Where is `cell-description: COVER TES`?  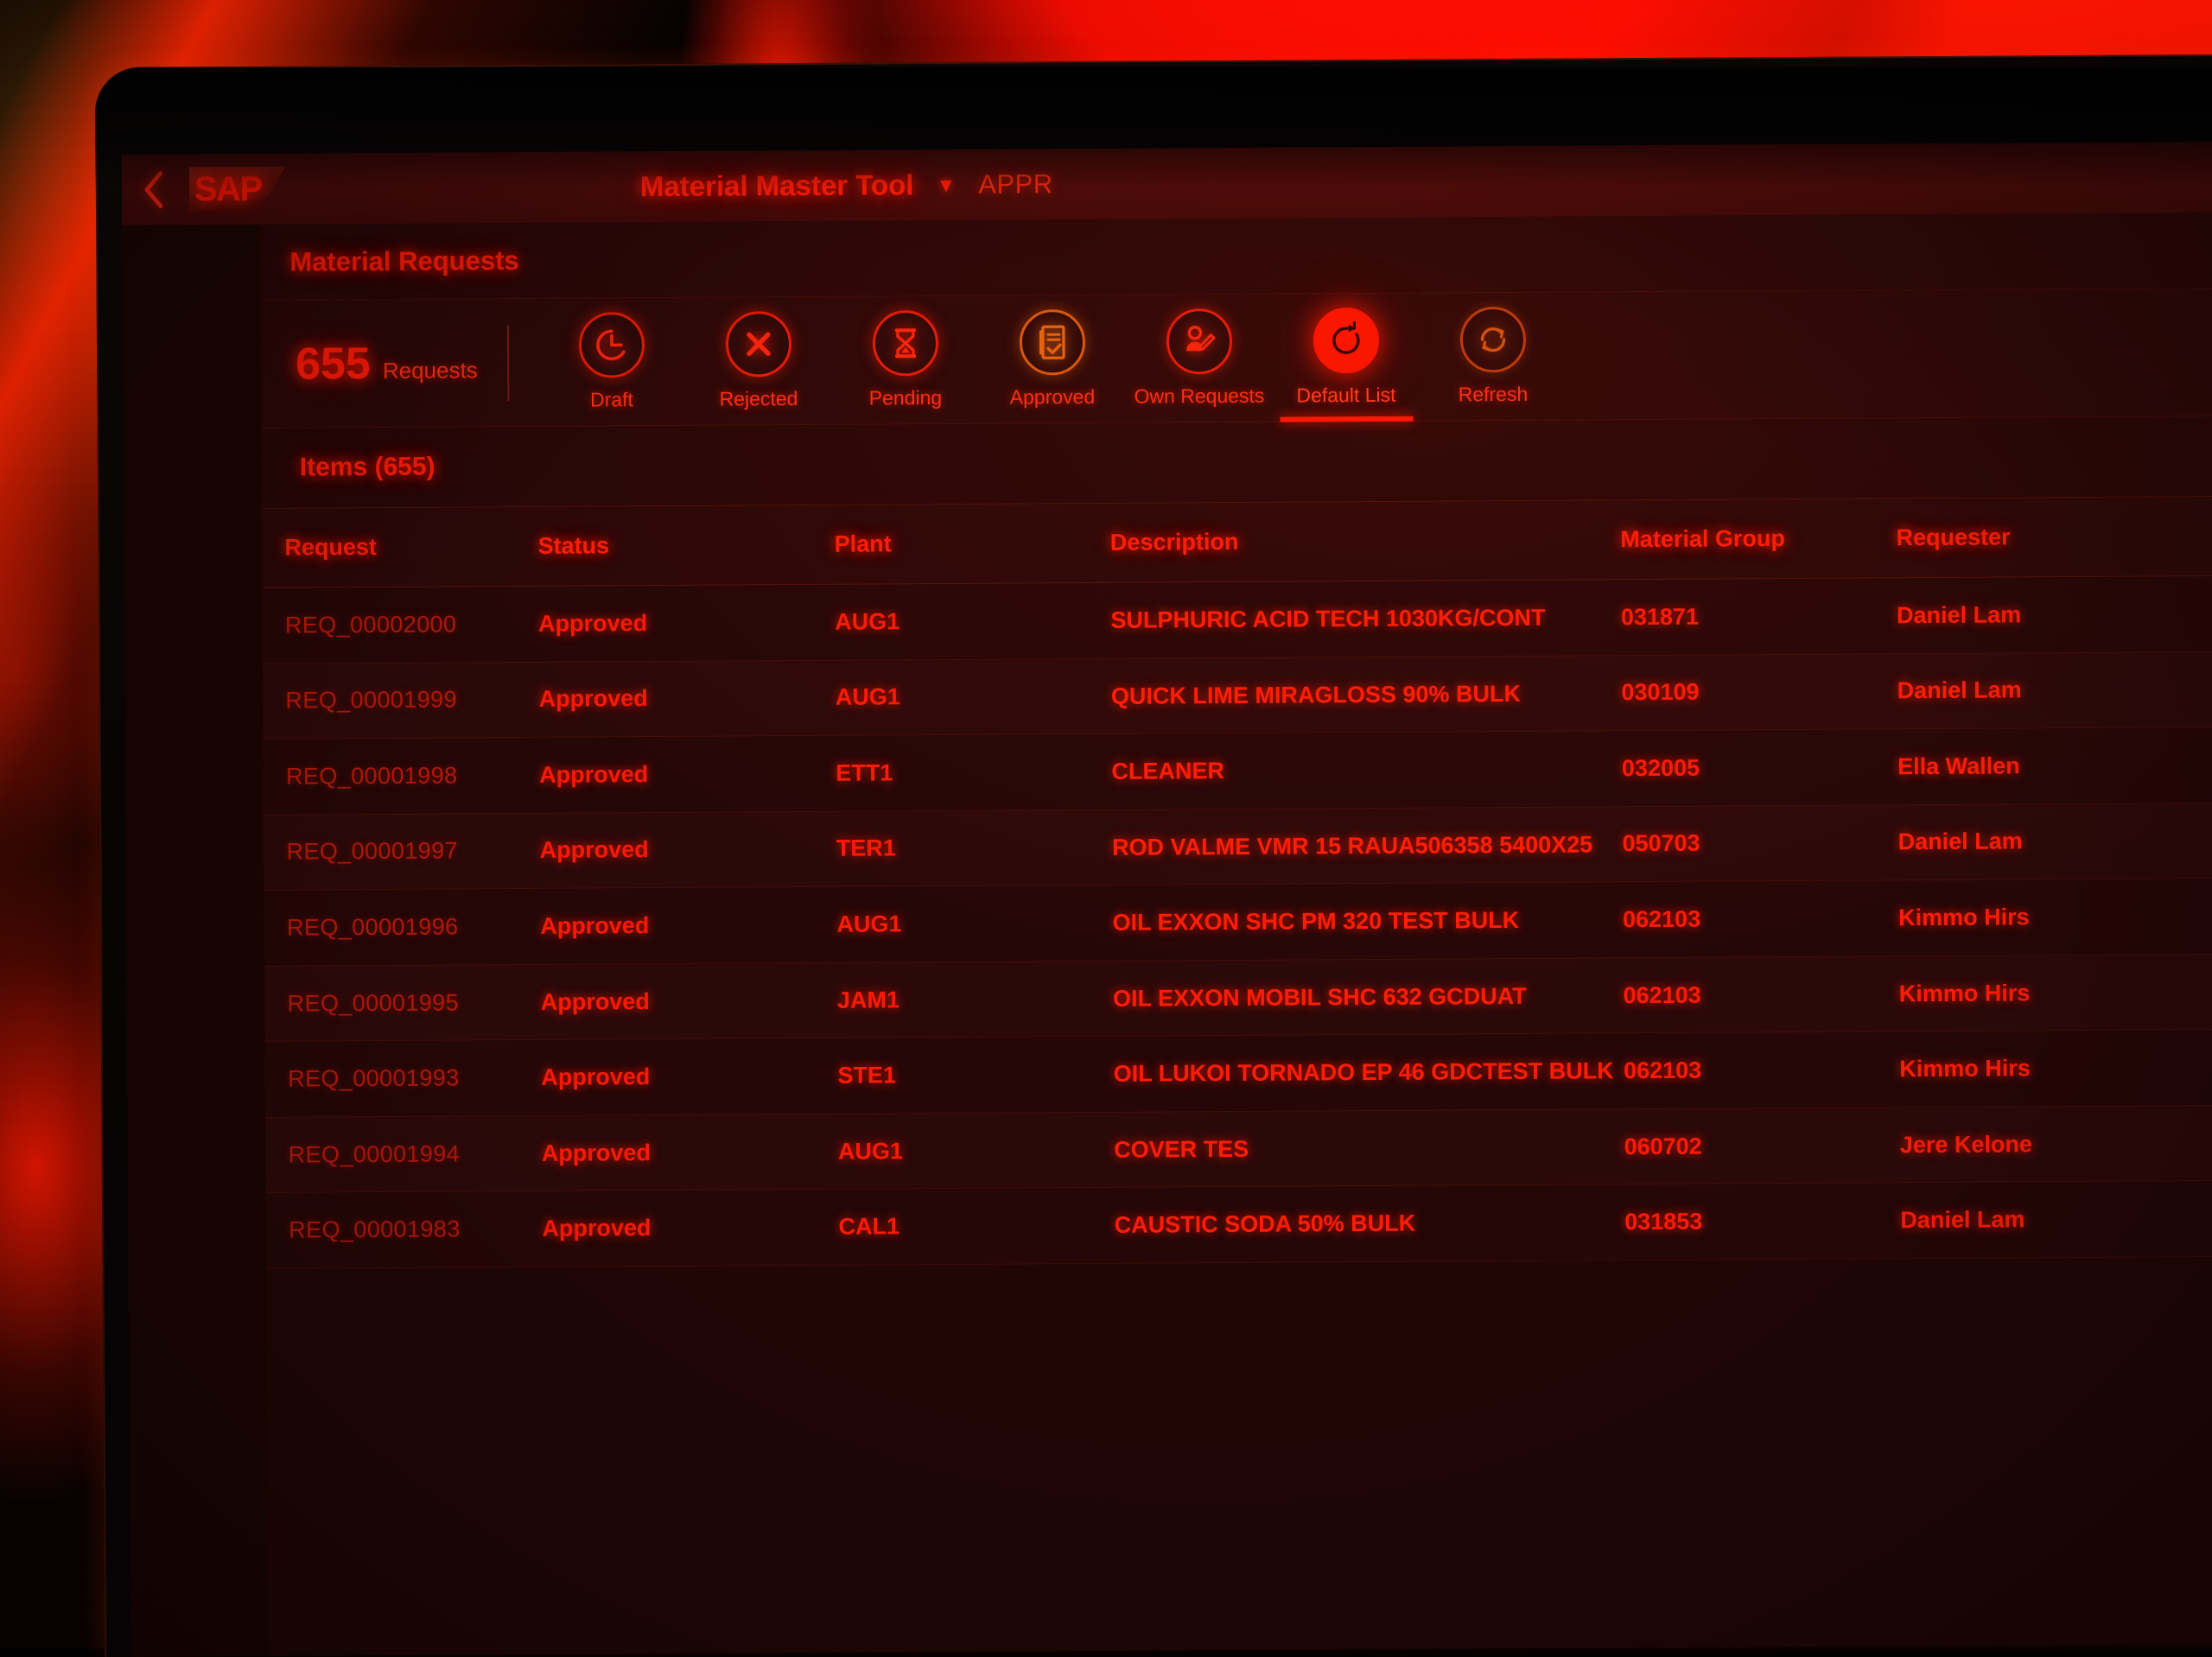 cell-description: COVER TES is located at coordinates (1369, 1148).